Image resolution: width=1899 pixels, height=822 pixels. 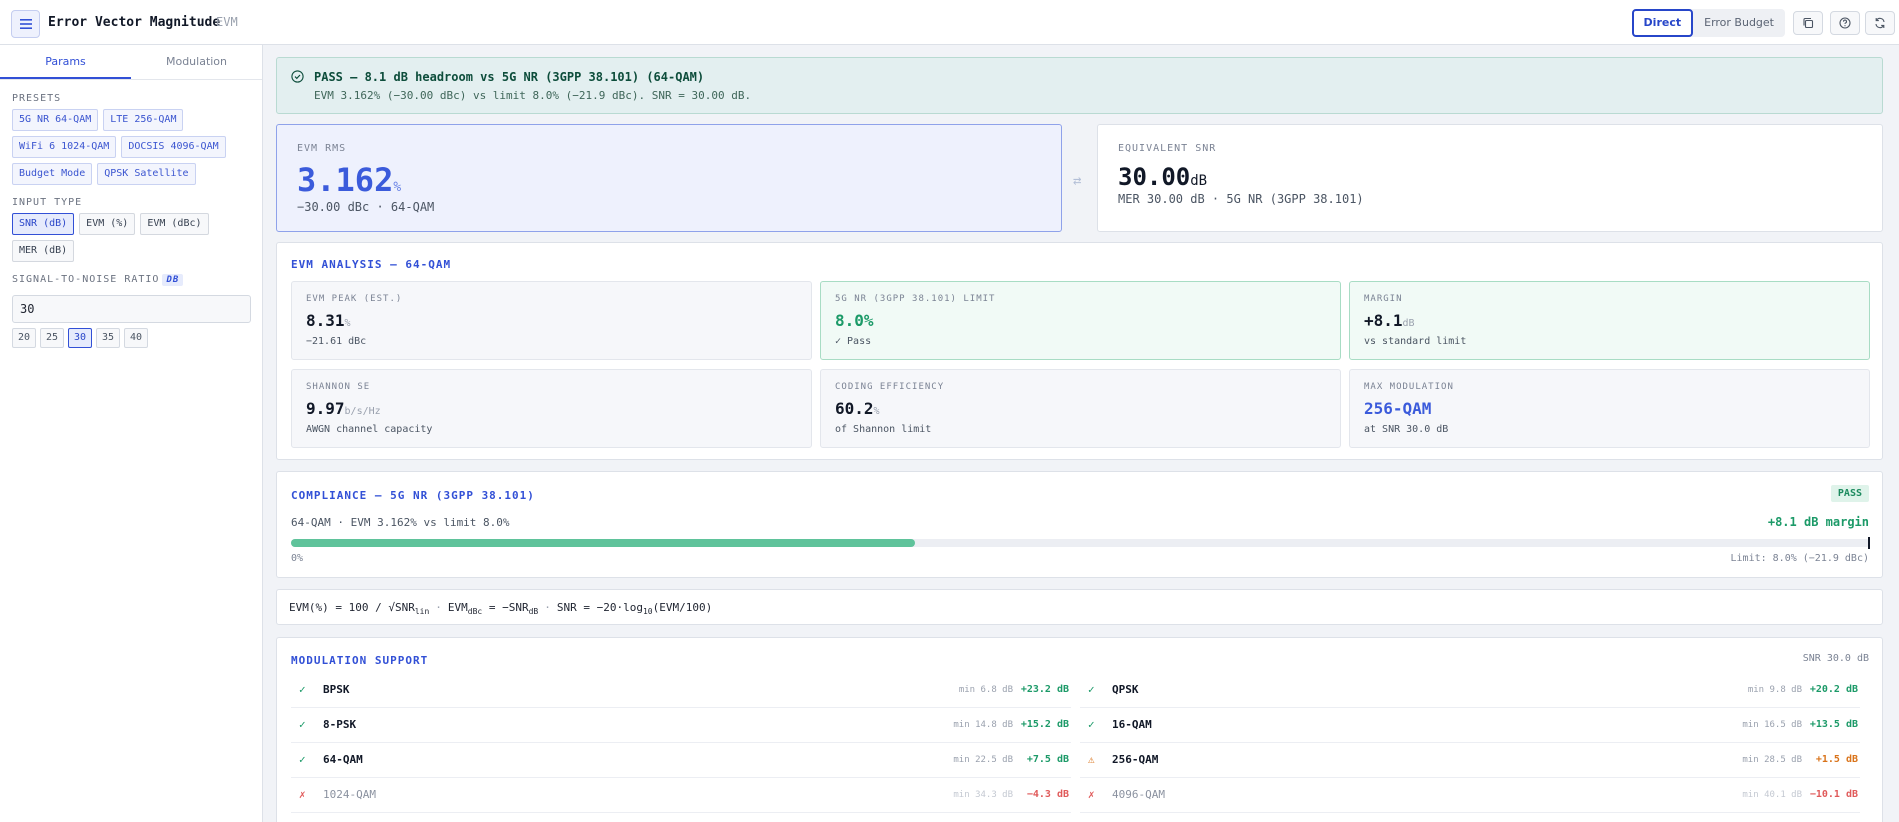 I want to click on modulation-margin: +20.2 dB, so click(x=1833, y=689).